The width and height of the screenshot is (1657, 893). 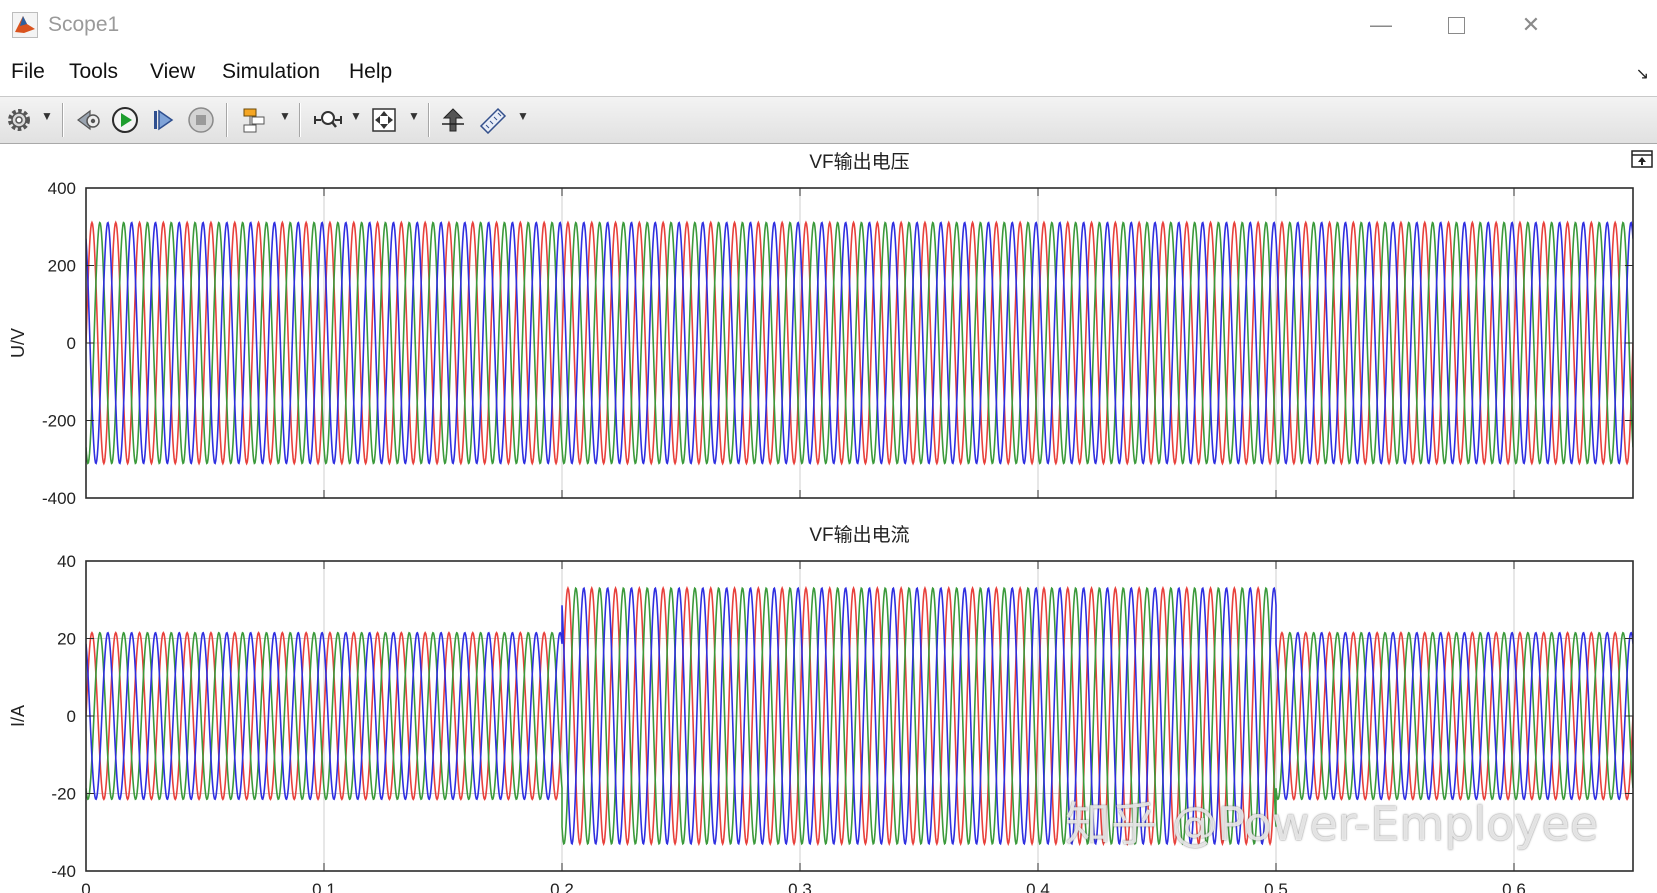 I want to click on stop-button, so click(x=201, y=120).